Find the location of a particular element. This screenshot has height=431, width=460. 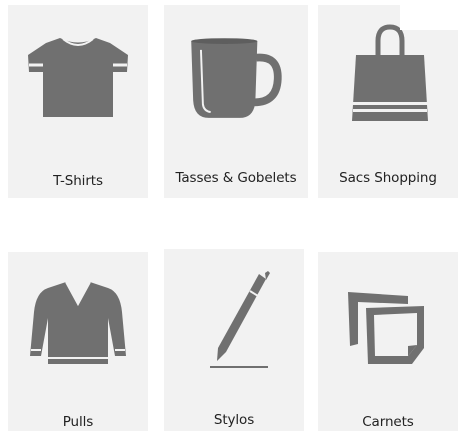

category-card-tshirts: T-Shirts is located at coordinates (78, 101).